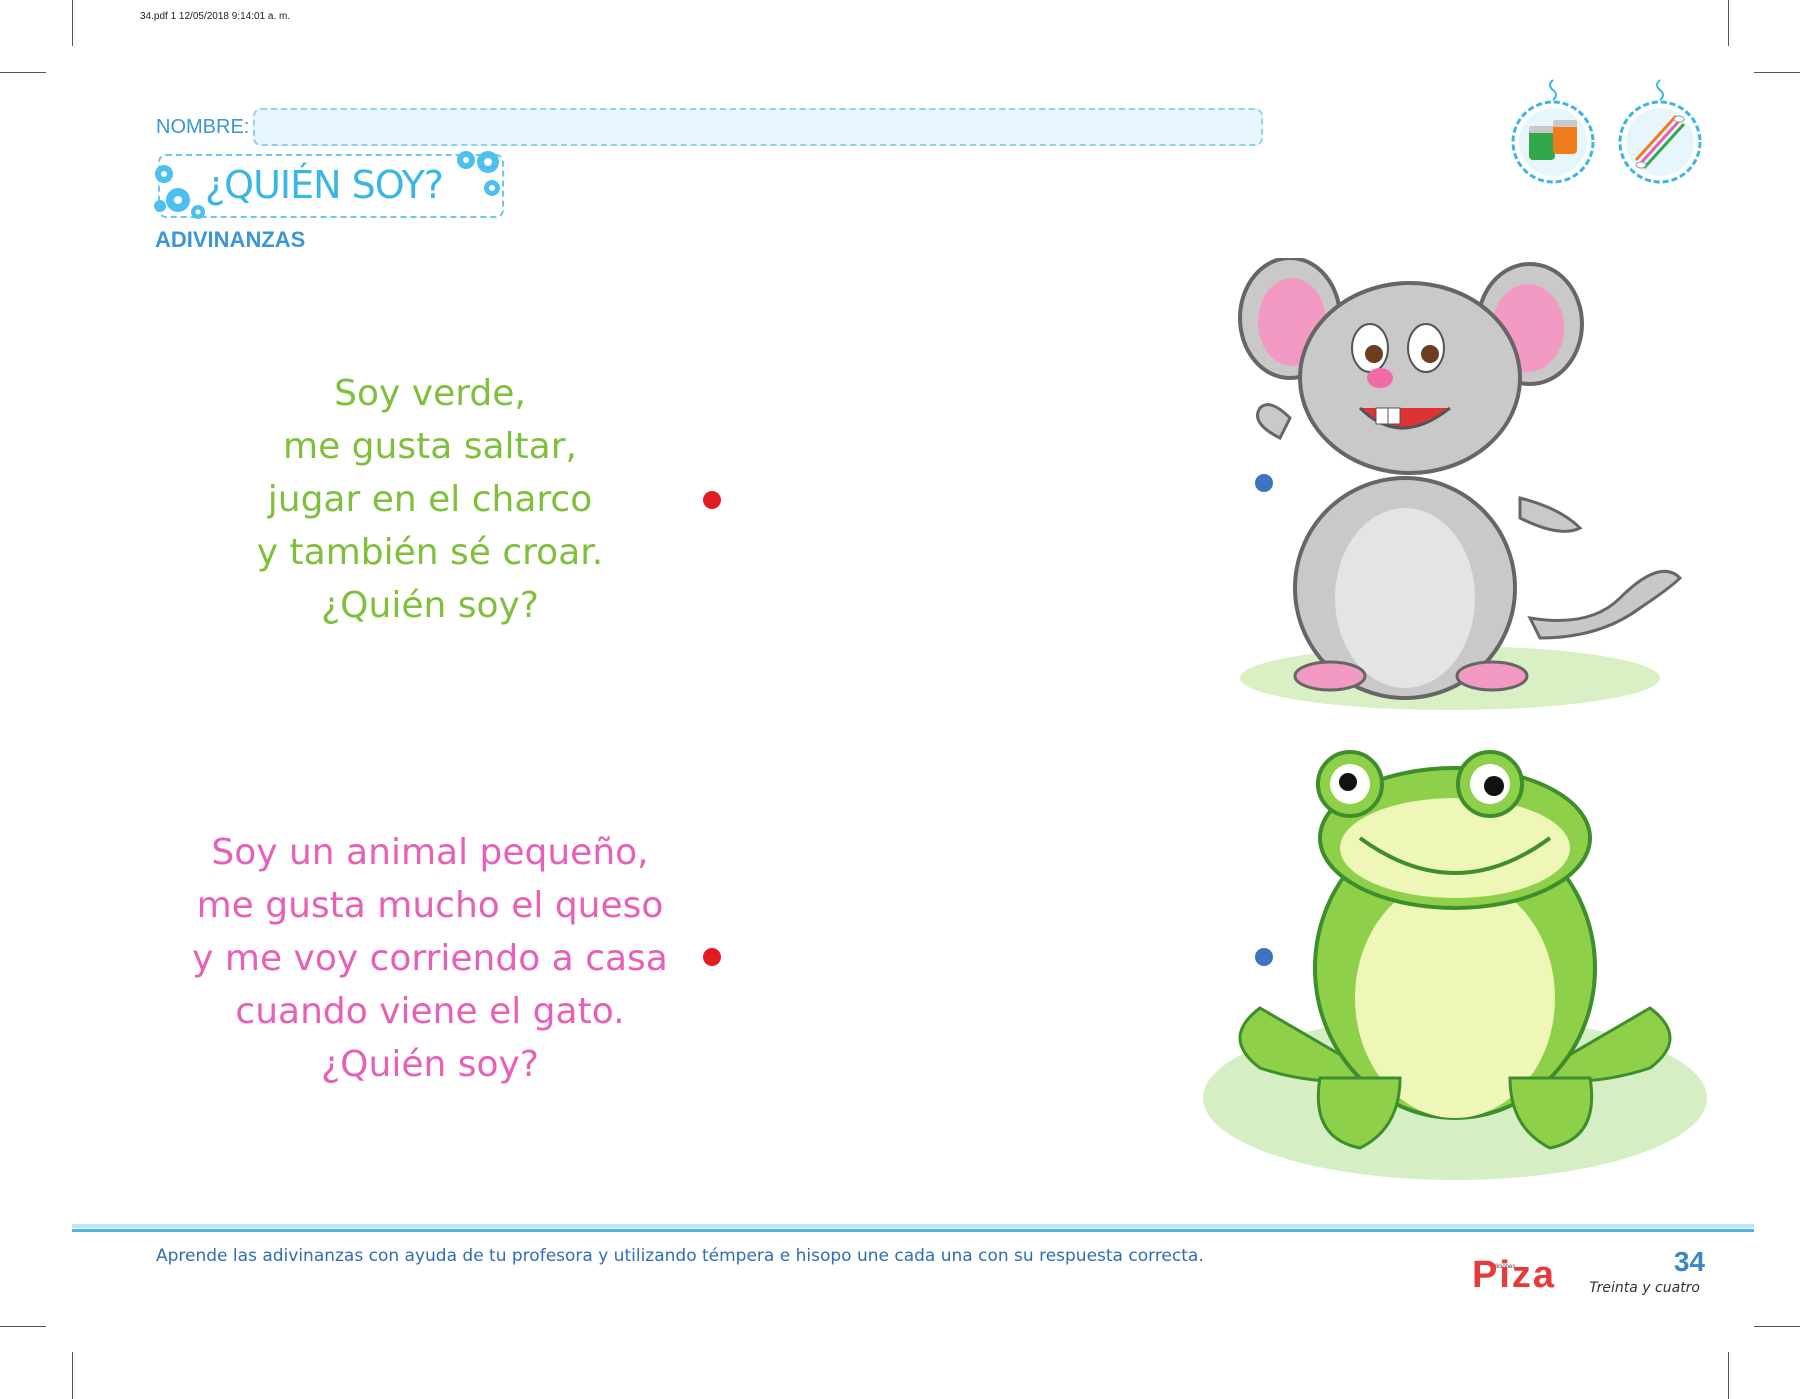  I want to click on riddle-line: me gusta saltar,, so click(430, 446).